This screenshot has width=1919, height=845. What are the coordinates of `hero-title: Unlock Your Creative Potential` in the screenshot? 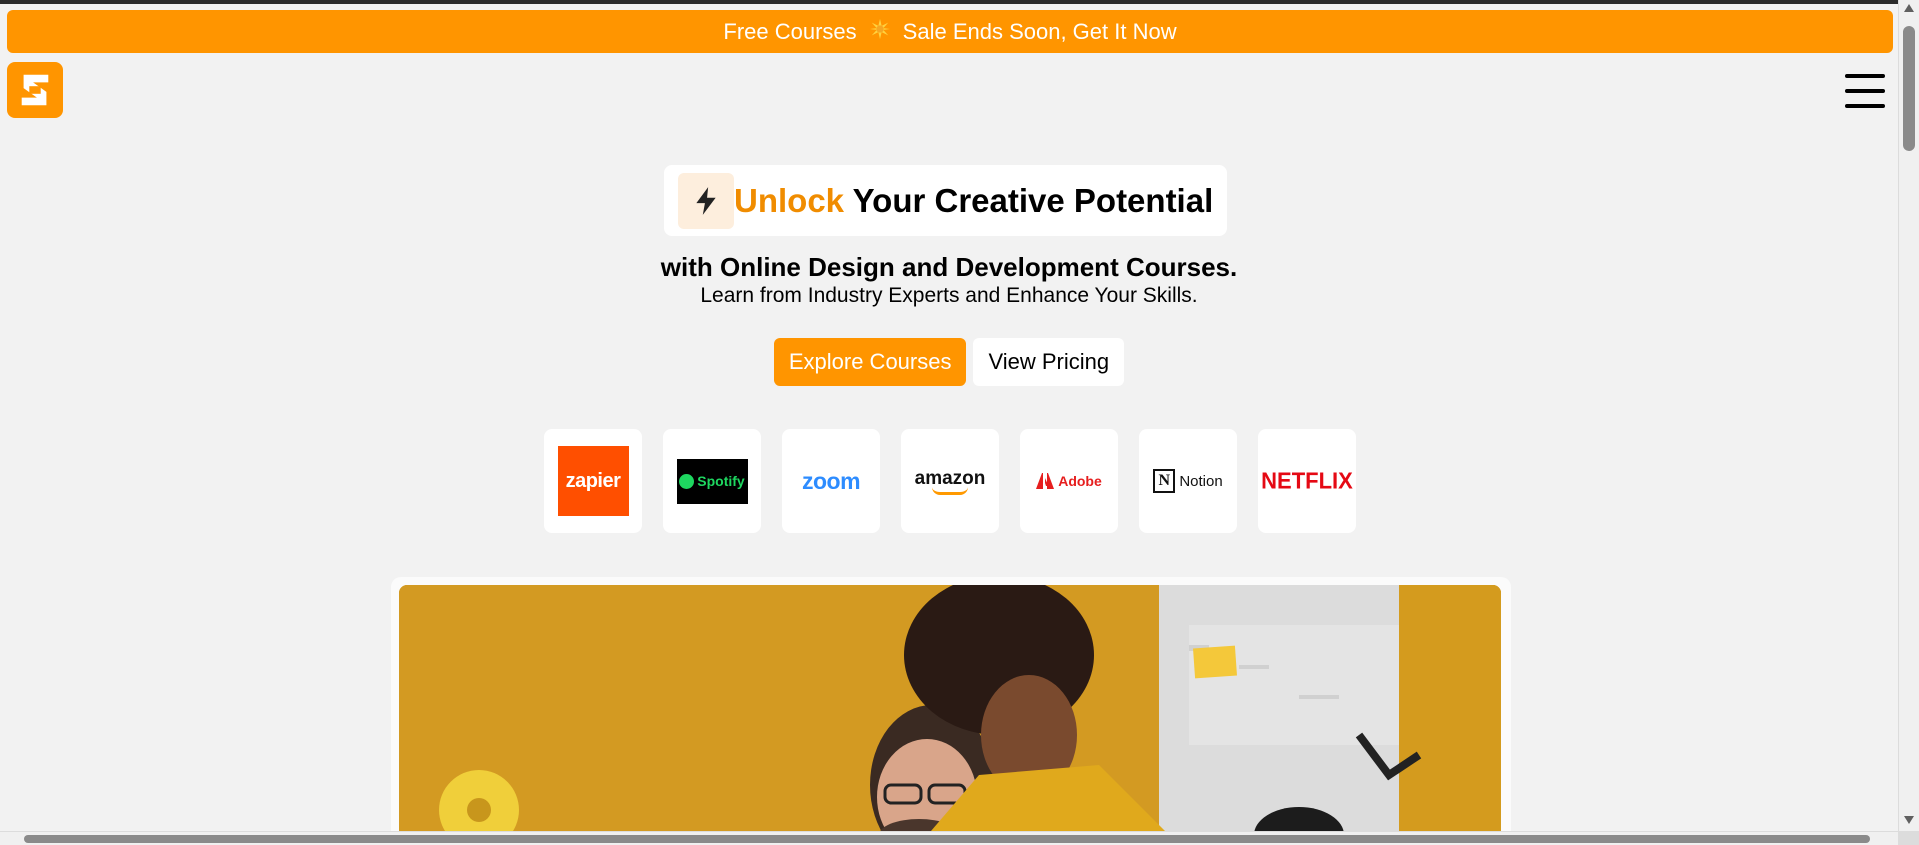 It's located at (973, 201).